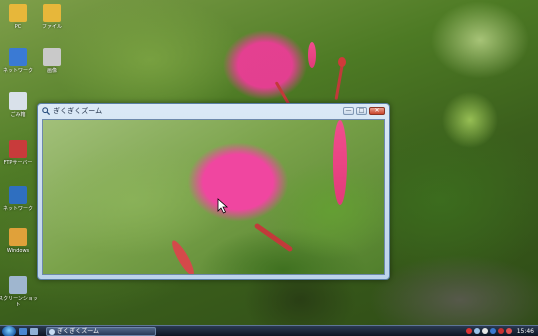 This screenshot has width=538, height=336. What do you see at coordinates (273, 237) in the screenshot?
I see `magnified-stem` at bounding box center [273, 237].